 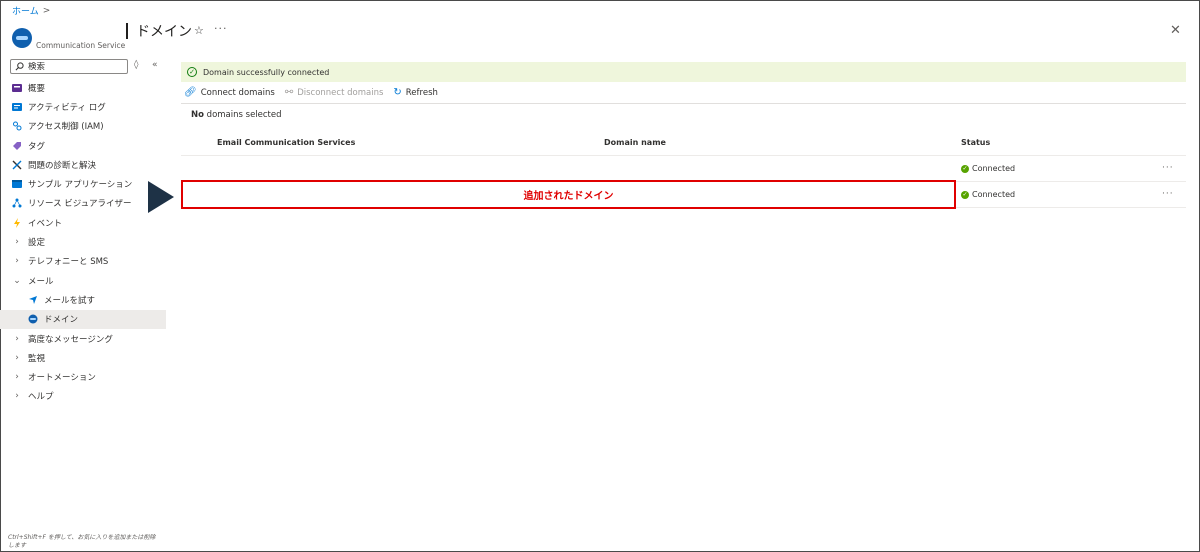 What do you see at coordinates (17, 203) in the screenshot?
I see `resource-visualizer-icon` at bounding box center [17, 203].